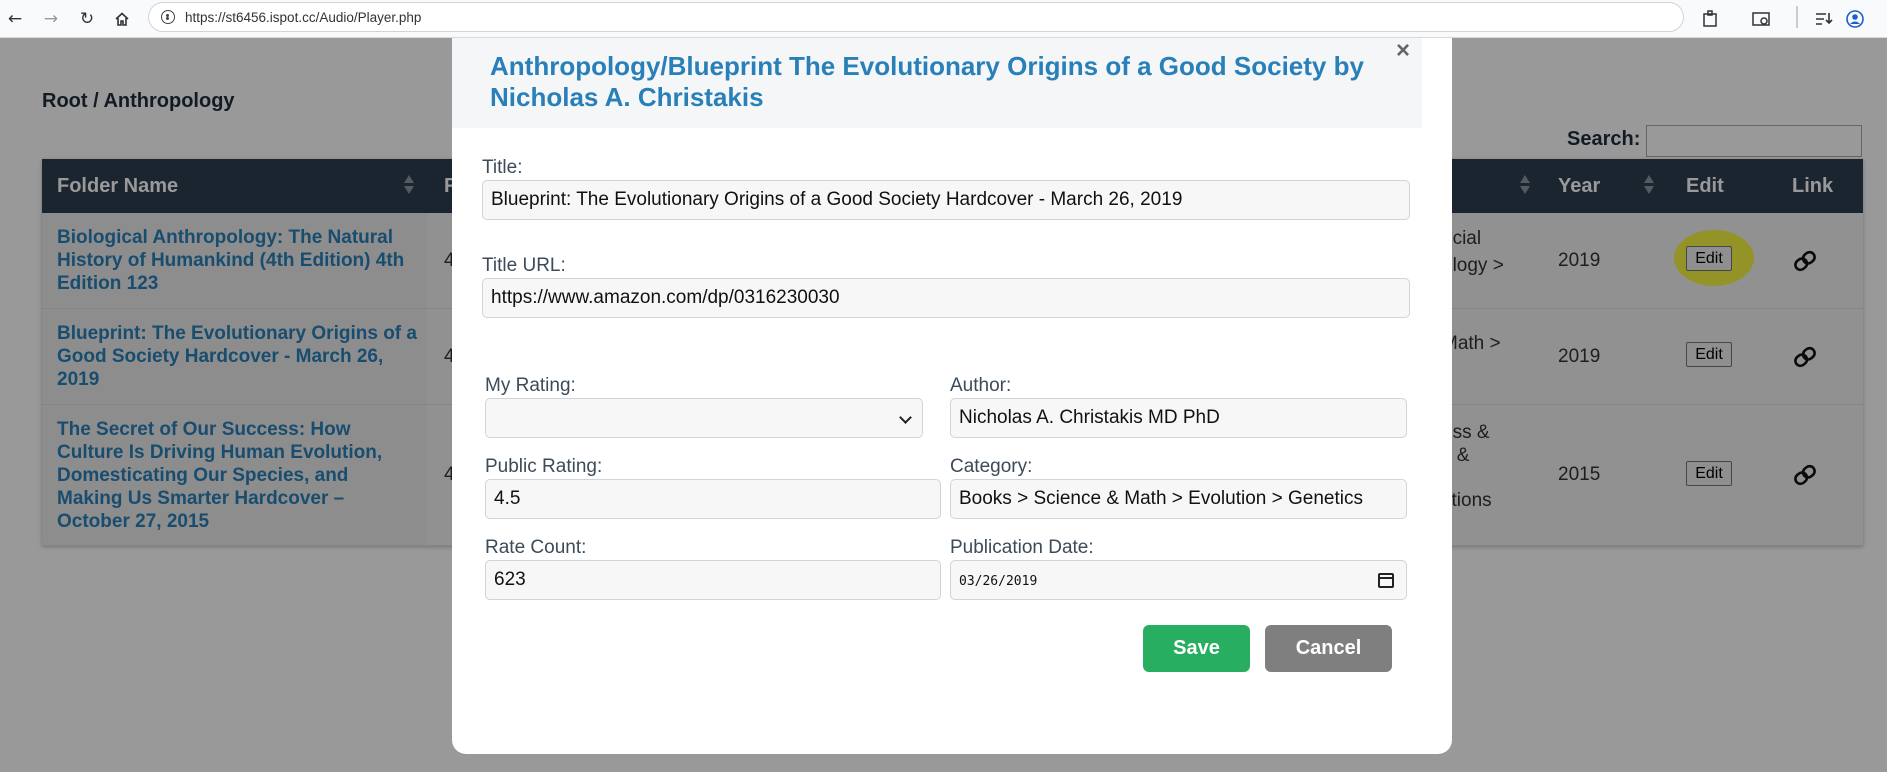 This screenshot has width=1887, height=772. I want to click on rate-count-input: 623, so click(713, 580).